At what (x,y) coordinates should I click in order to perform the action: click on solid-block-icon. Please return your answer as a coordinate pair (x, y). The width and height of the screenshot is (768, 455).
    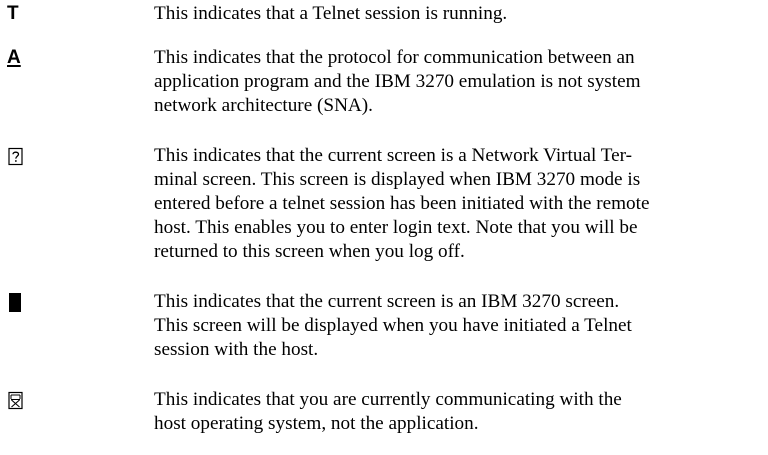
    Looking at the image, I should click on (27, 302).